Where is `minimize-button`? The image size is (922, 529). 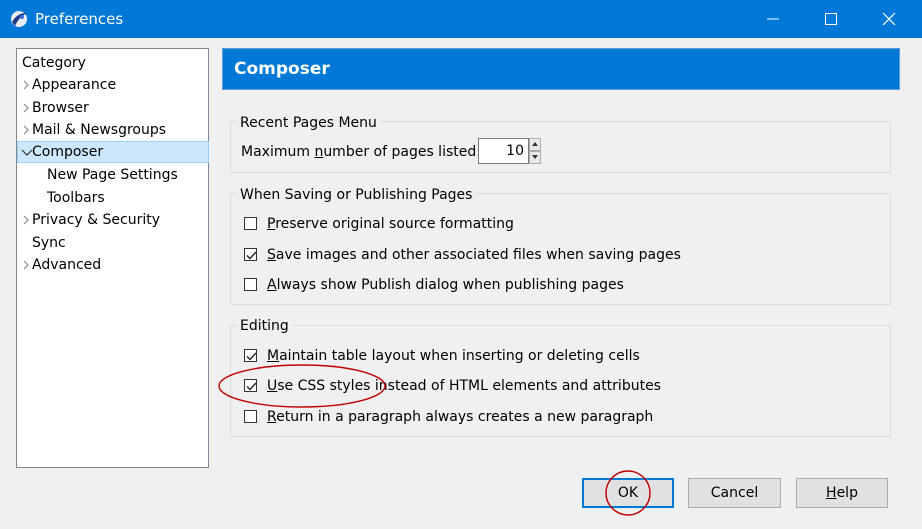 minimize-button is located at coordinates (773, 19).